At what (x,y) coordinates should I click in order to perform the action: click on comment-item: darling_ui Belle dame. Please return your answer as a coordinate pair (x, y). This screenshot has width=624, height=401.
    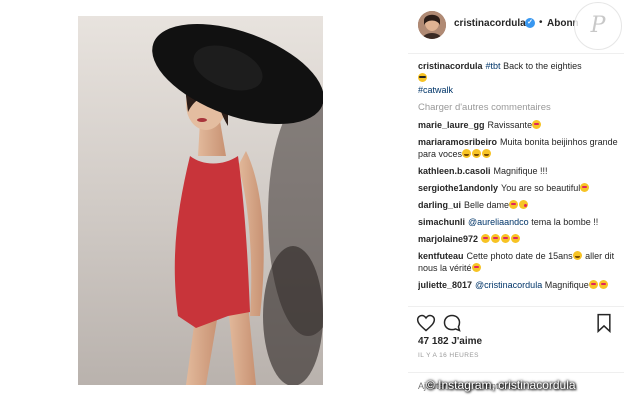
    Looking at the image, I should click on (518, 205).